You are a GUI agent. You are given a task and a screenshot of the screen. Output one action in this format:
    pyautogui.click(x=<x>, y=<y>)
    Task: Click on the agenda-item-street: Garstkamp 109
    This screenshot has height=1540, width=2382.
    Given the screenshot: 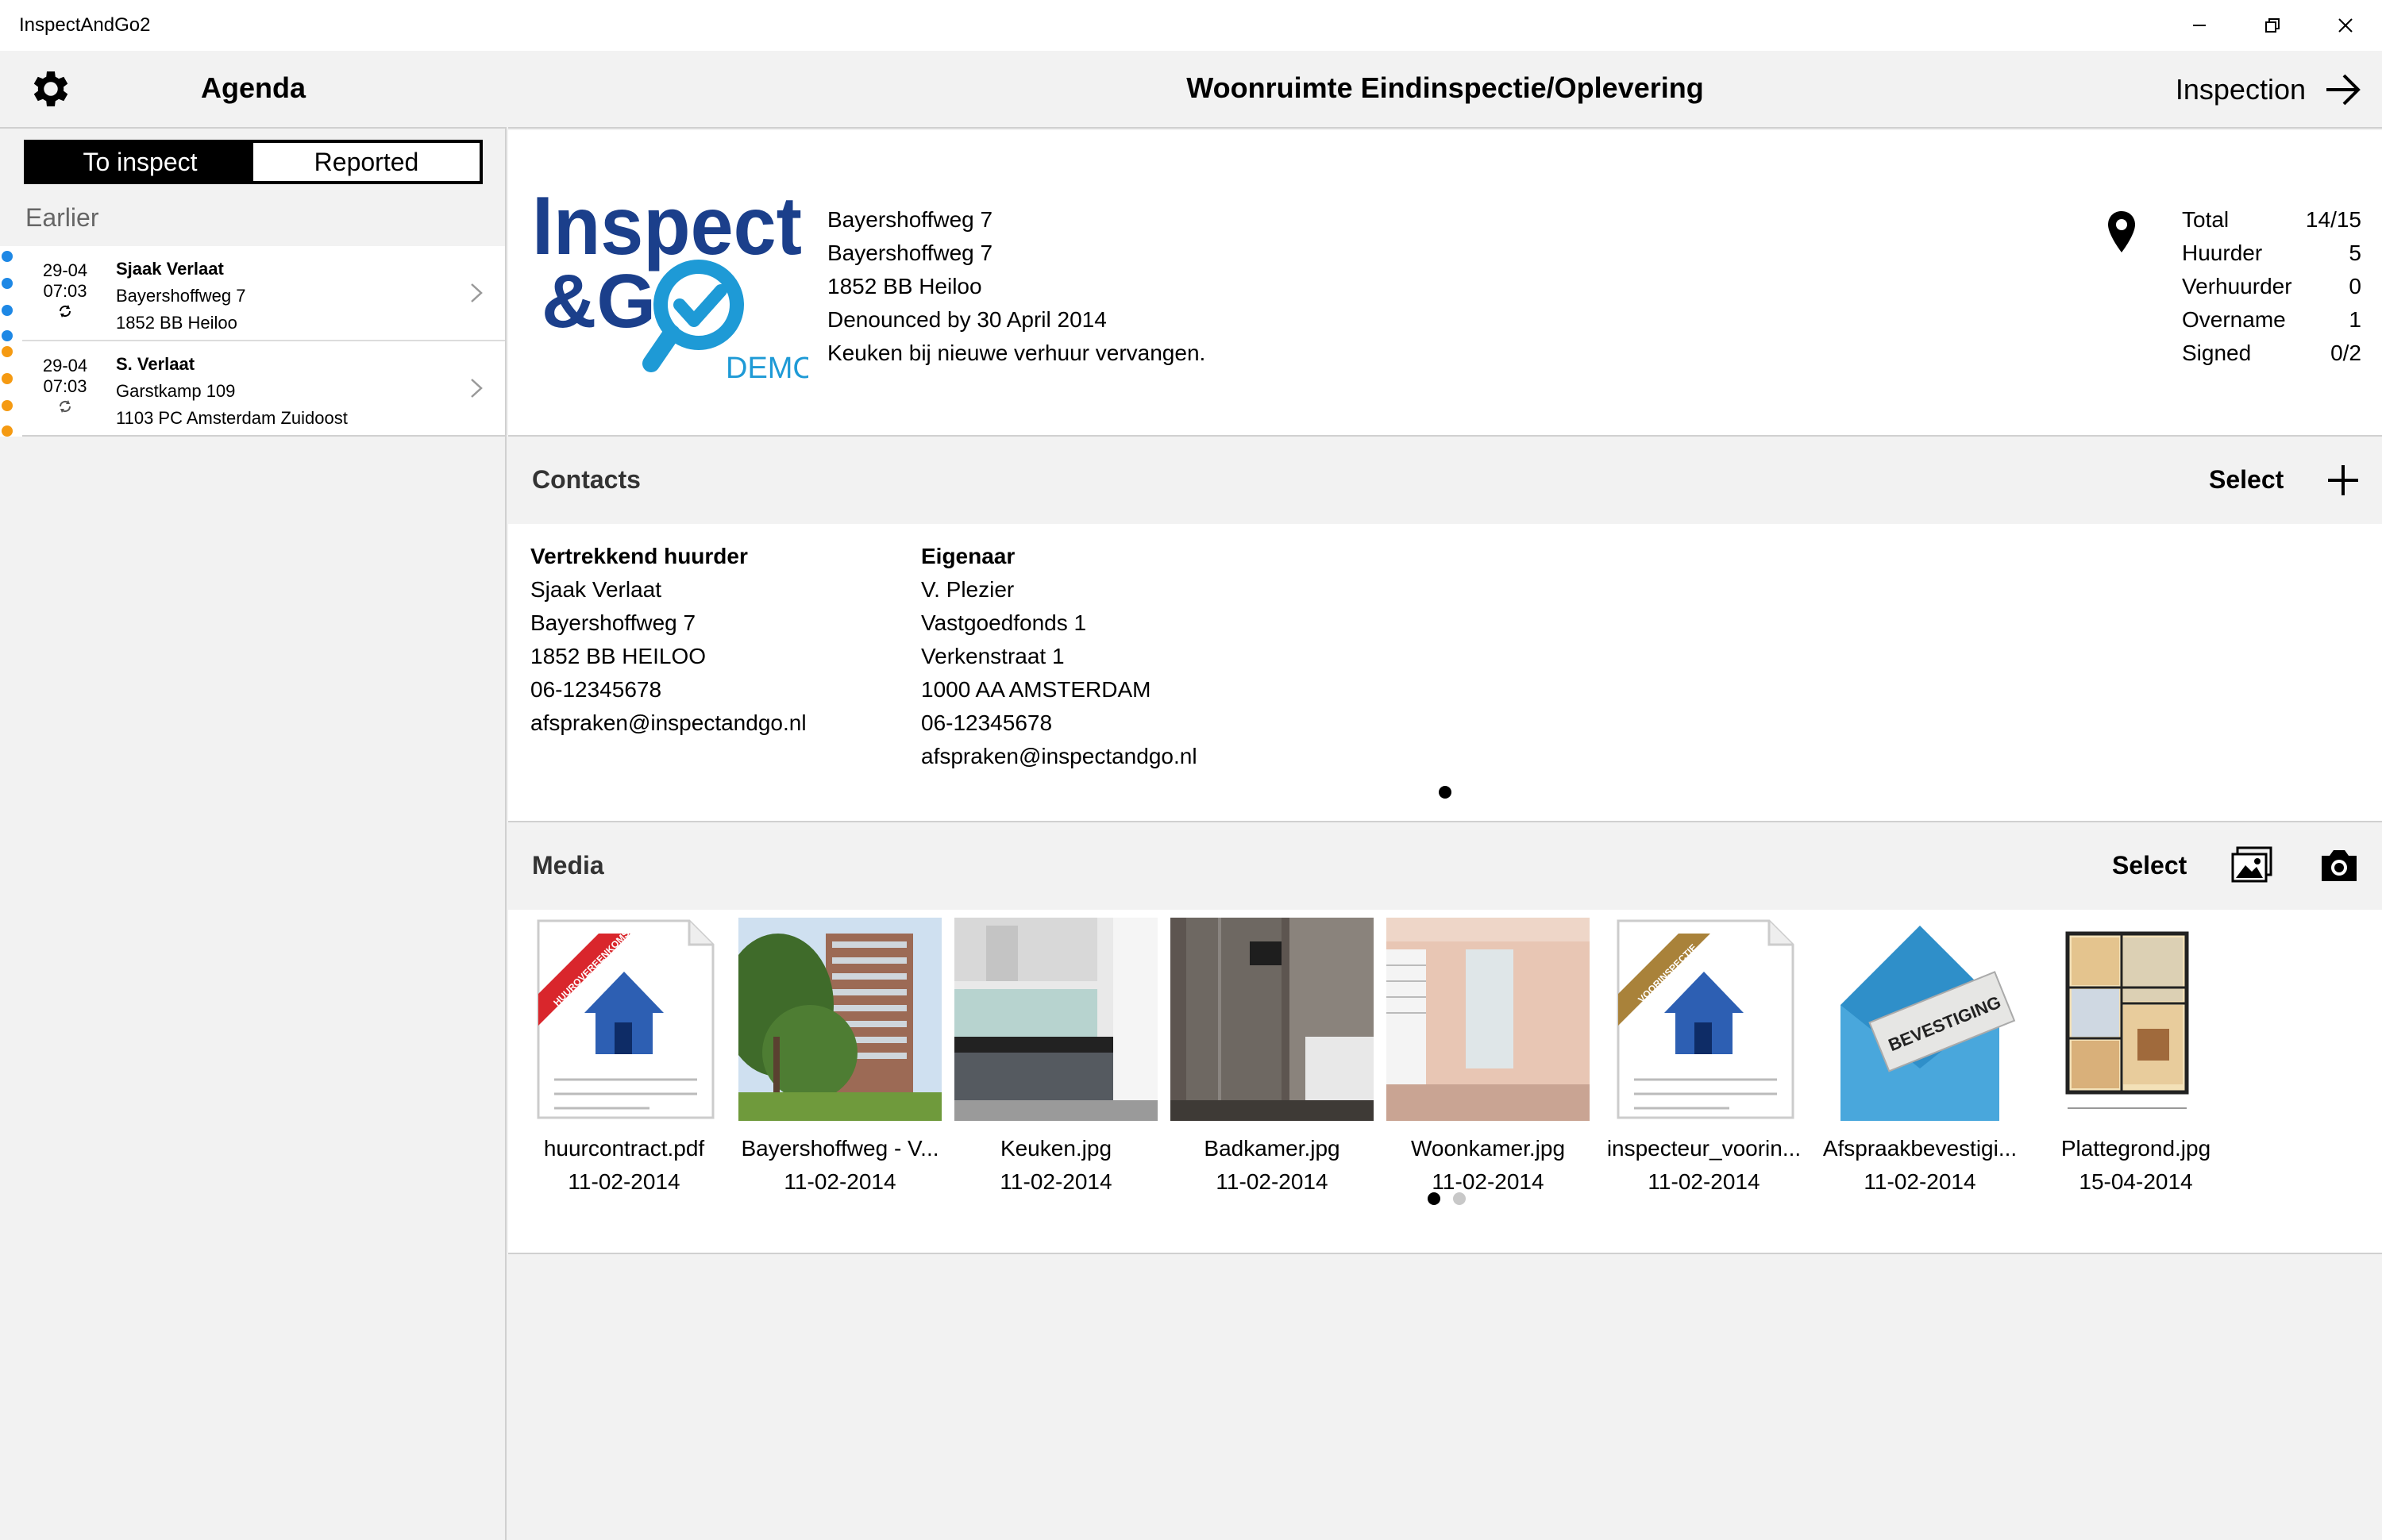 What is the action you would take?
    pyautogui.click(x=176, y=391)
    